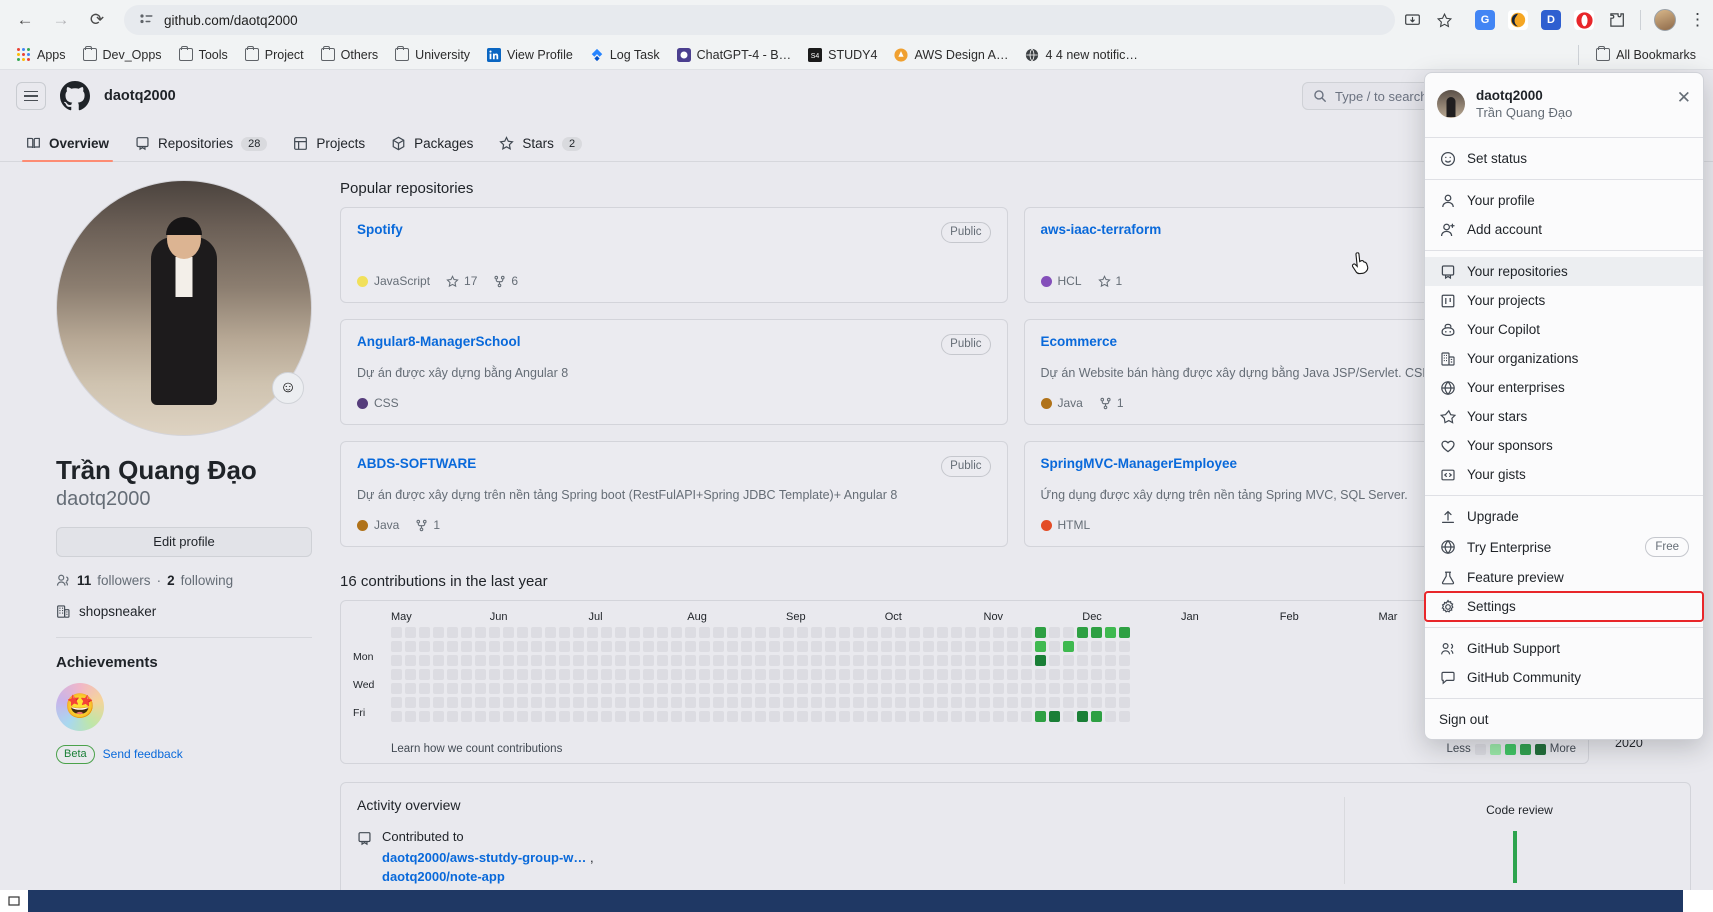 The width and height of the screenshot is (1713, 912). I want to click on repo-card: Spotify Public JavaScript 17 6, so click(674, 255).